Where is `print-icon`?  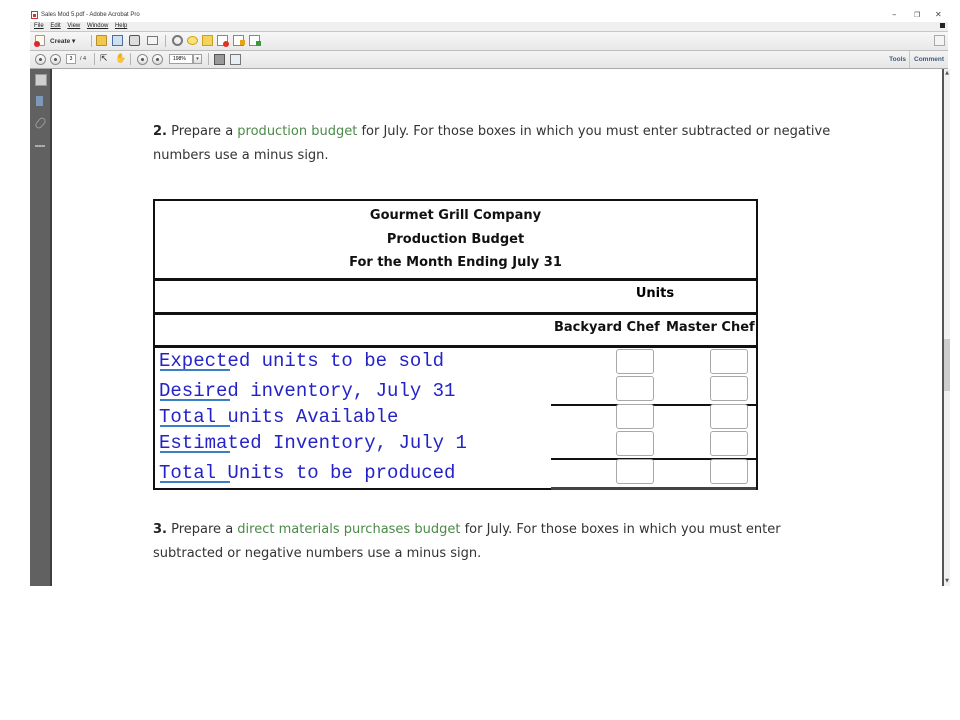
print-icon is located at coordinates (134, 40).